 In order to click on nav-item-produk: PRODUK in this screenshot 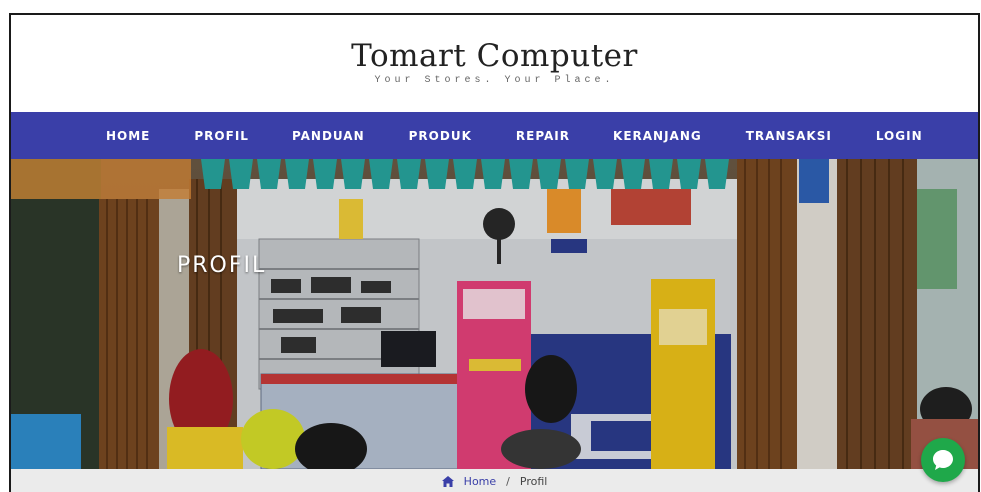, I will do `click(440, 136)`.